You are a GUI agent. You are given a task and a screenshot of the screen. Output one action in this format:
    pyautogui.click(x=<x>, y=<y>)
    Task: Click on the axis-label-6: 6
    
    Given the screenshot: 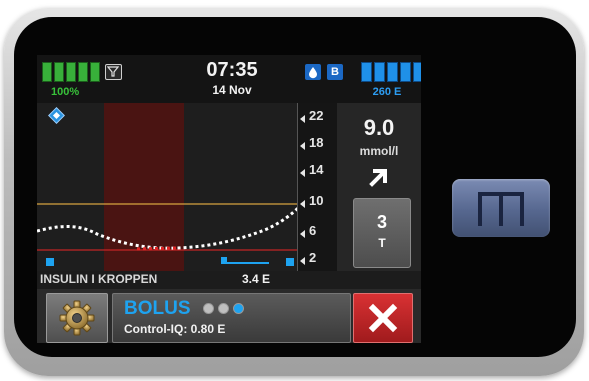 What is the action you would take?
    pyautogui.click(x=313, y=230)
    